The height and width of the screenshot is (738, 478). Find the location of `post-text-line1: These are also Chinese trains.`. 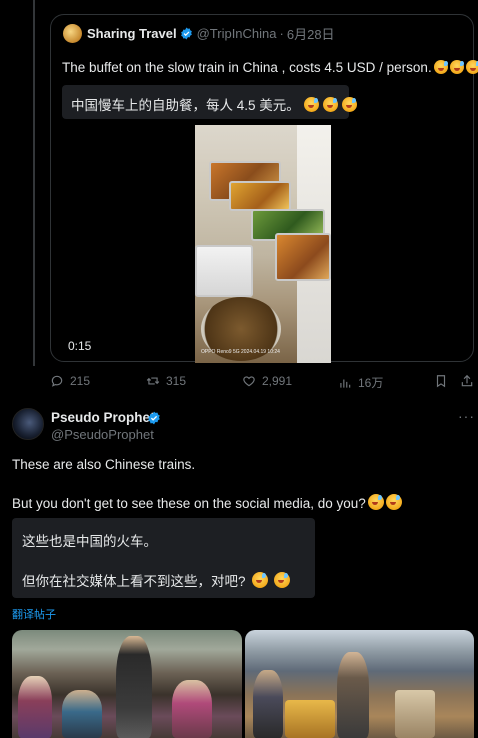

post-text-line1: These are also Chinese trains. is located at coordinates (104, 464).